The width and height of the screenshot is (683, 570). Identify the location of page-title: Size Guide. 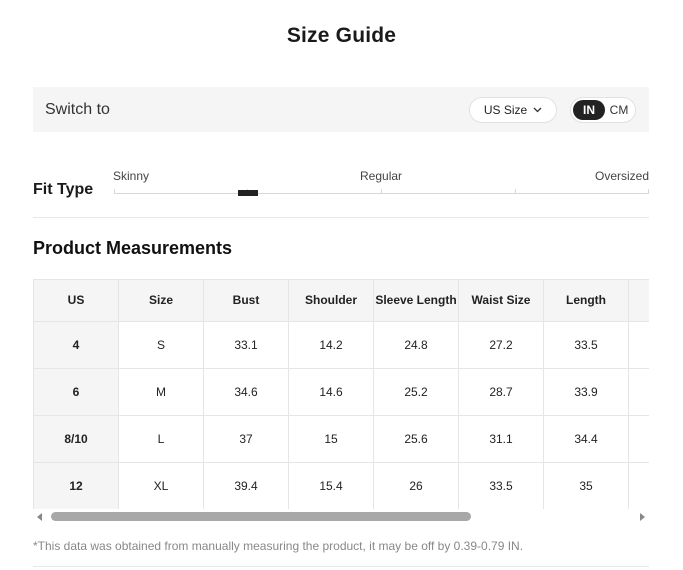
(341, 35).